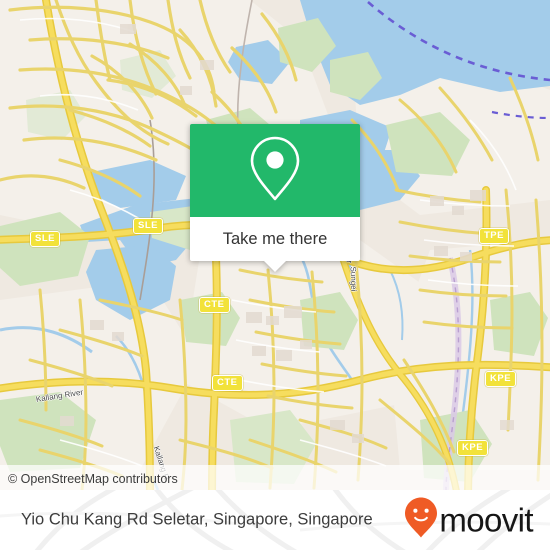 This screenshot has height=550, width=550. What do you see at coordinates (93, 479) in the screenshot?
I see `map-attribution-text: © OpenStreetMap contributors` at bounding box center [93, 479].